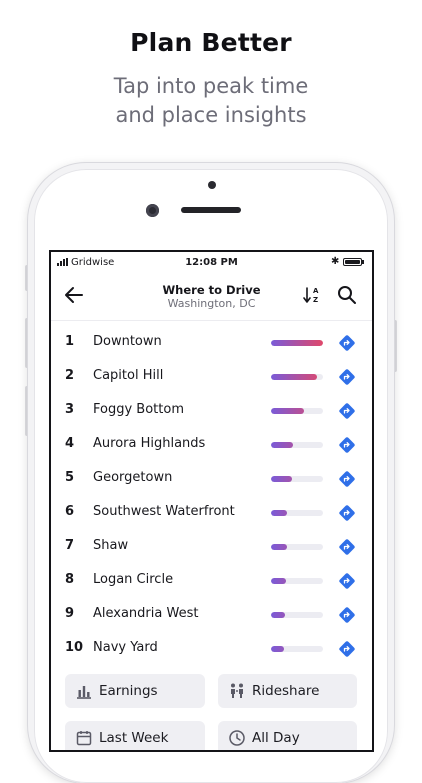 The width and height of the screenshot is (422, 783). I want to click on promo-subline-line-2: and place insights, so click(211, 115).